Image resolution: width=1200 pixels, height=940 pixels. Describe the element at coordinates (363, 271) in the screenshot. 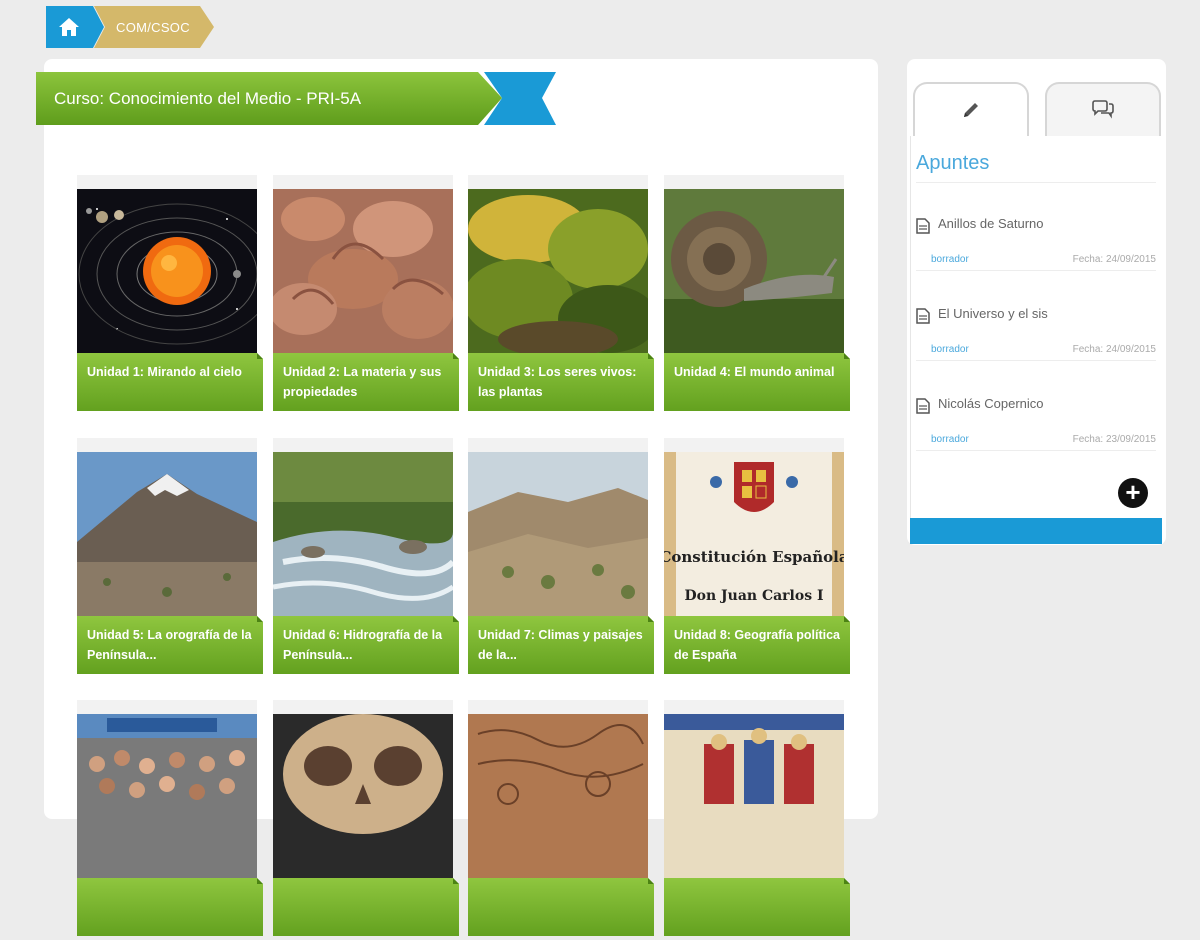

I see `unit-thumbnail-desert-rose` at that location.